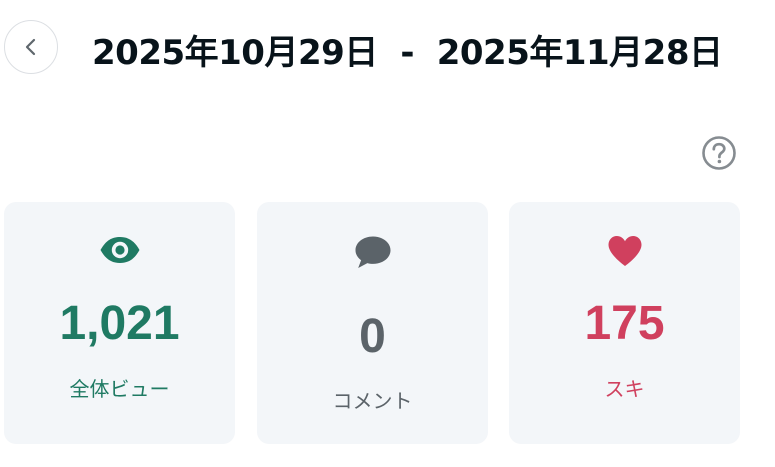 This screenshot has height=467, width=775. I want to click on chevron-left-icon, so click(30, 47).